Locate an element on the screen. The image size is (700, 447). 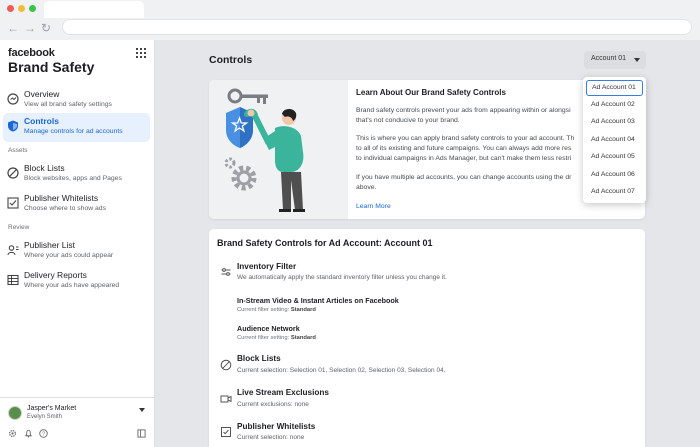
learn-more-link: Learn More is located at coordinates (498, 207).